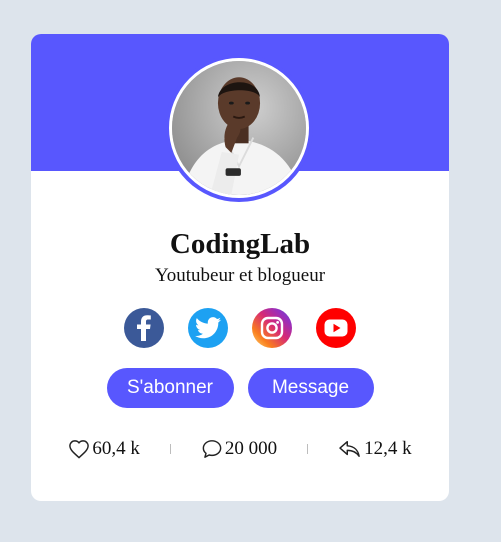 This screenshot has height=542, width=501. I want to click on avatar-ring, so click(239, 128).